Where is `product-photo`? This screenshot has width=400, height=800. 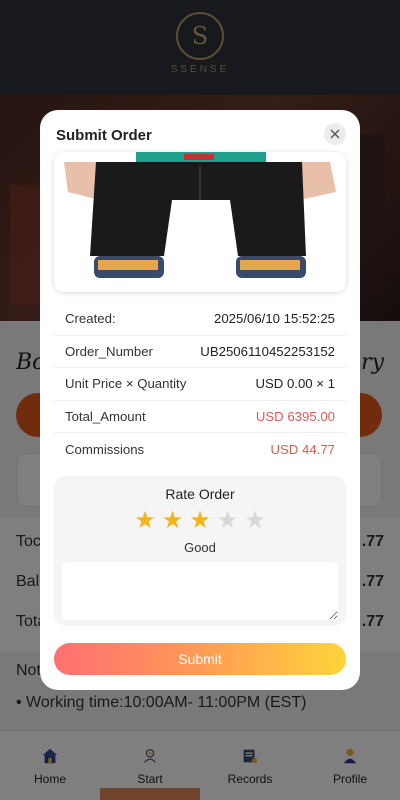
product-photo is located at coordinates (200, 222).